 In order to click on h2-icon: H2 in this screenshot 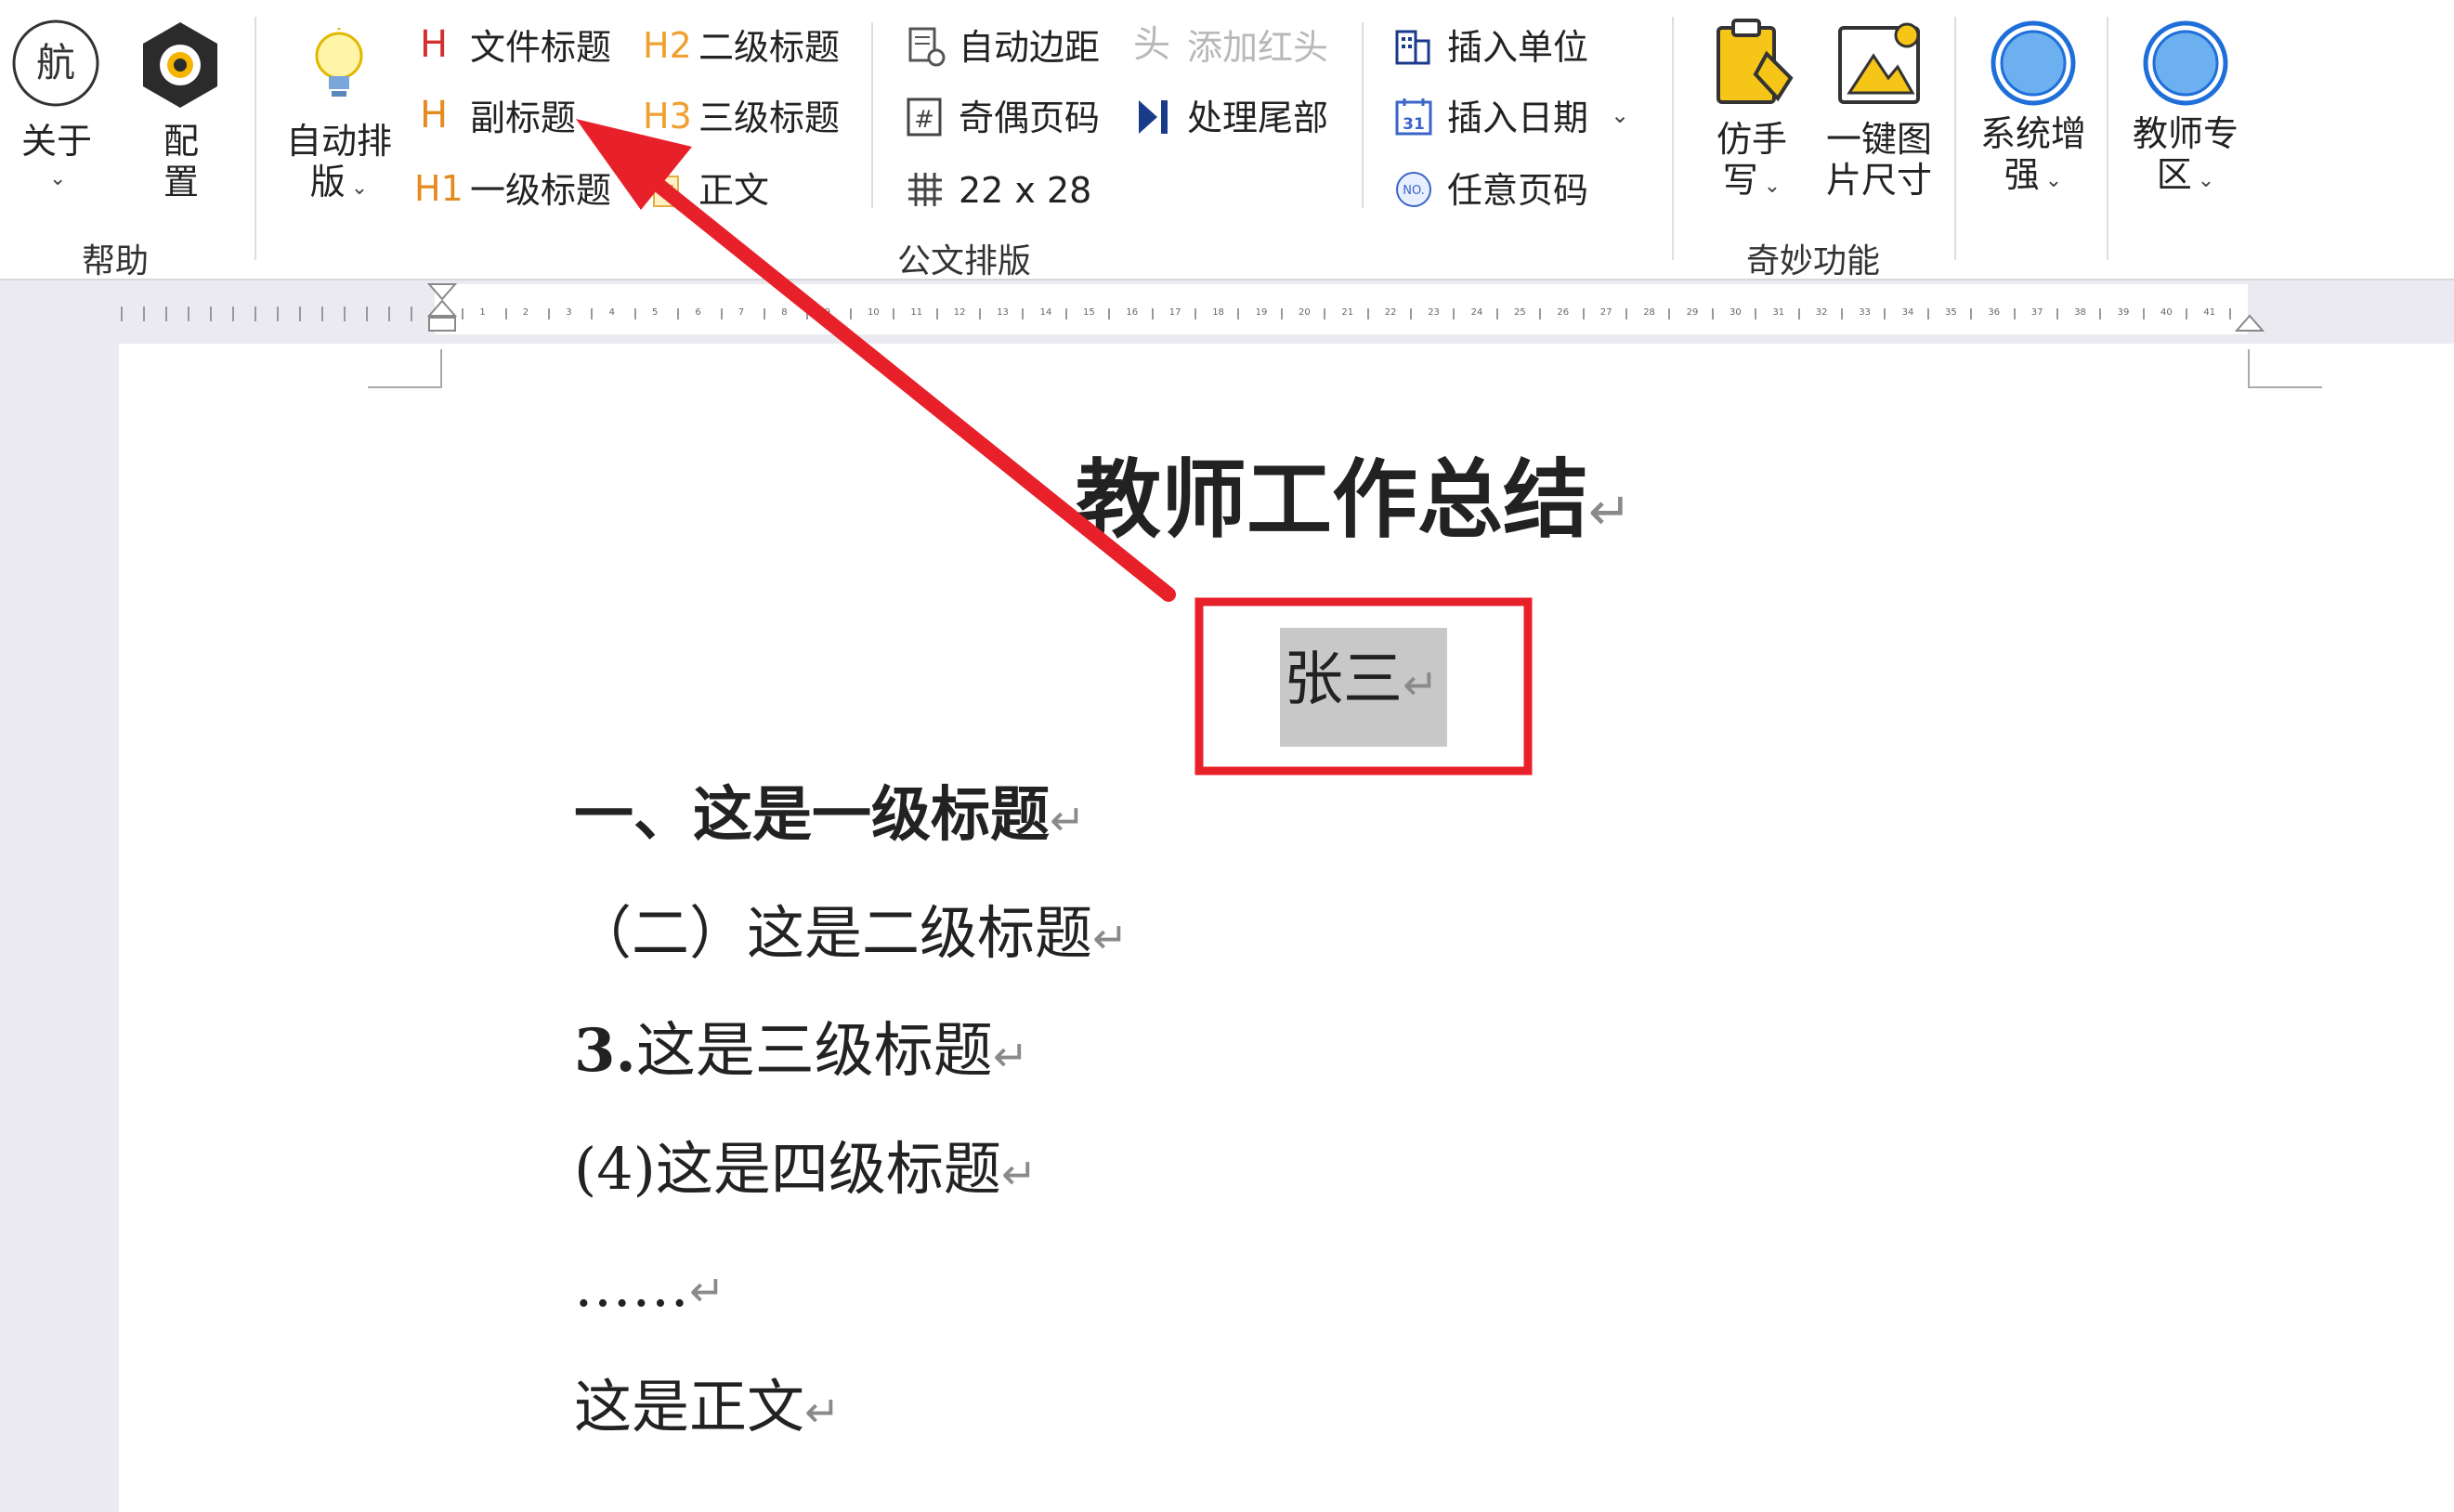, I will do `click(667, 45)`.